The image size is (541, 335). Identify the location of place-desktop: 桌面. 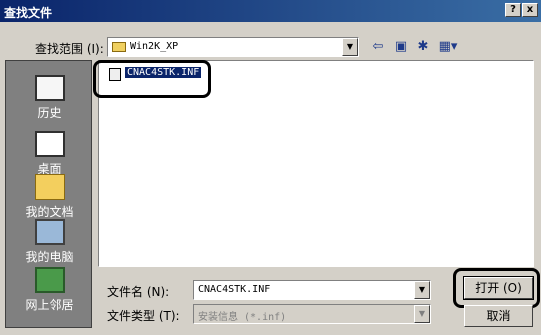
(49, 154).